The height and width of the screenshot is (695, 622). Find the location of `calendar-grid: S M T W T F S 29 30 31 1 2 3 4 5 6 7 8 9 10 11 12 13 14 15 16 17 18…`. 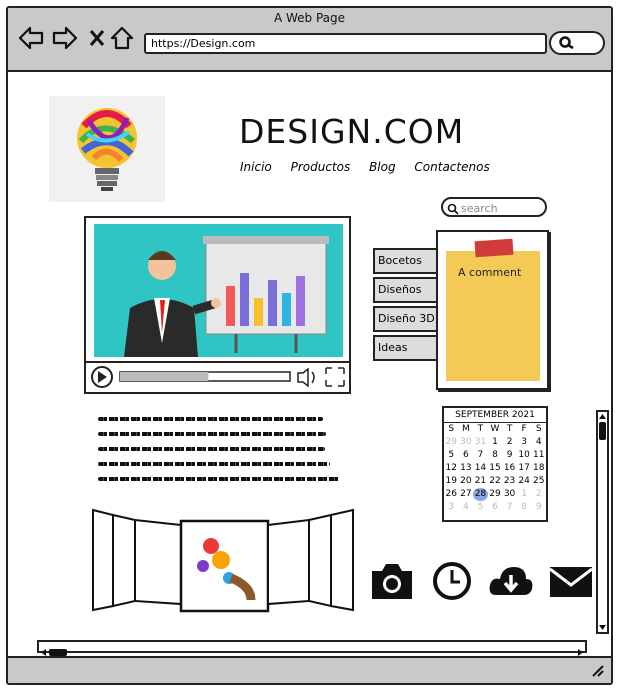

calendar-grid: S M T W T F S 29 30 31 1 2 3 4 5 6 7 8 9 10 11 12 13 14 15 16 17 18… is located at coordinates (495, 468).